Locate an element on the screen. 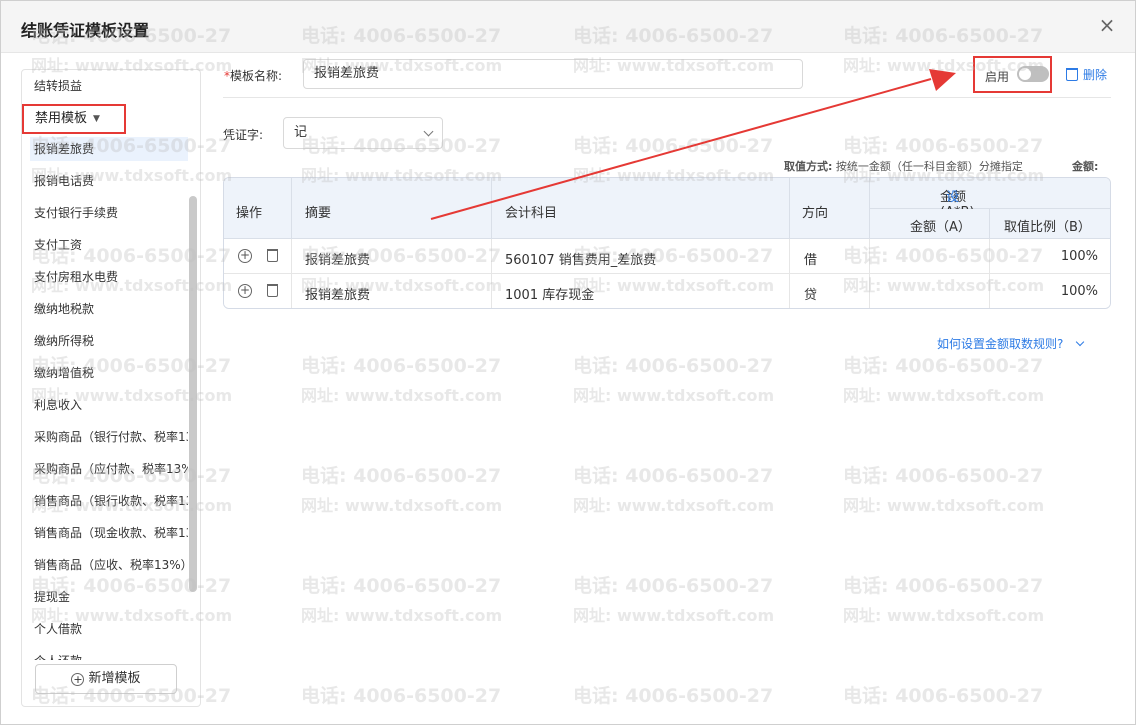  amount-label: 金额: is located at coordinates (1085, 166).